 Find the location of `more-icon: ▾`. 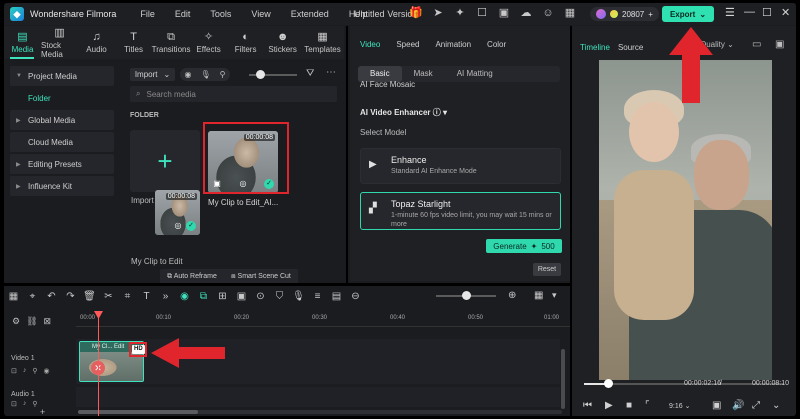

more-icon: ▾ is located at coordinates (554, 295).